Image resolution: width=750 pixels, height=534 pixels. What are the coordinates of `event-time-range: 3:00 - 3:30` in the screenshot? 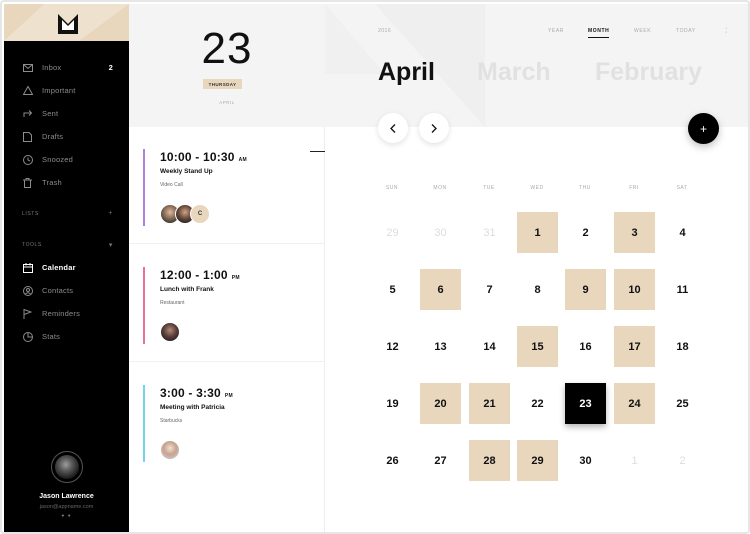 It's located at (190, 393).